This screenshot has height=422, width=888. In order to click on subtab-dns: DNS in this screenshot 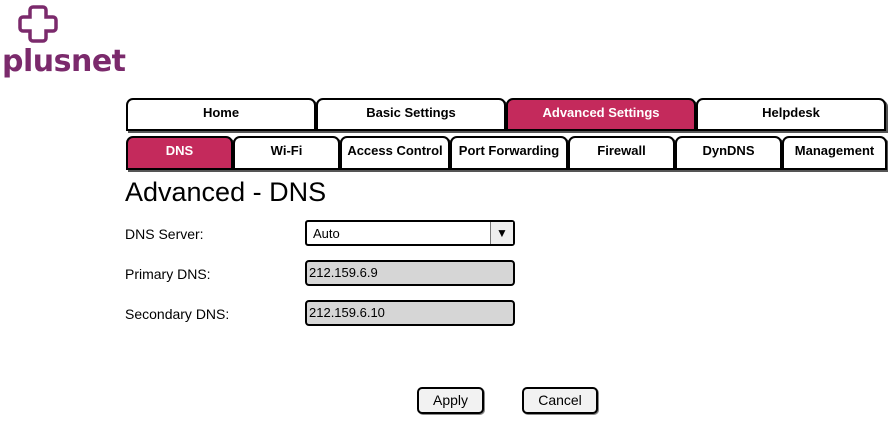, I will do `click(179, 153)`.